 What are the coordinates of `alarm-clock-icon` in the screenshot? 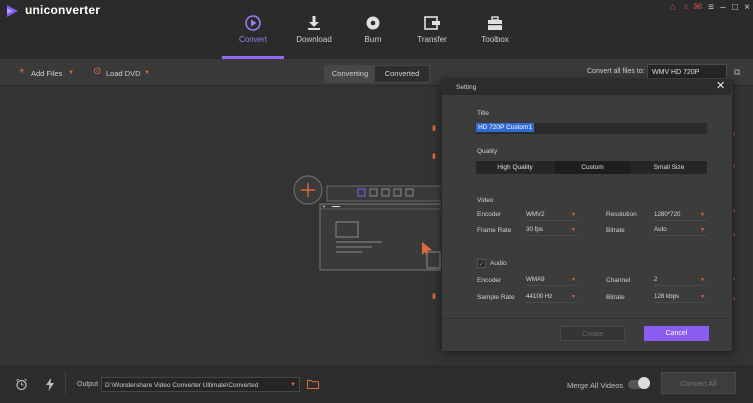 It's located at (21, 384).